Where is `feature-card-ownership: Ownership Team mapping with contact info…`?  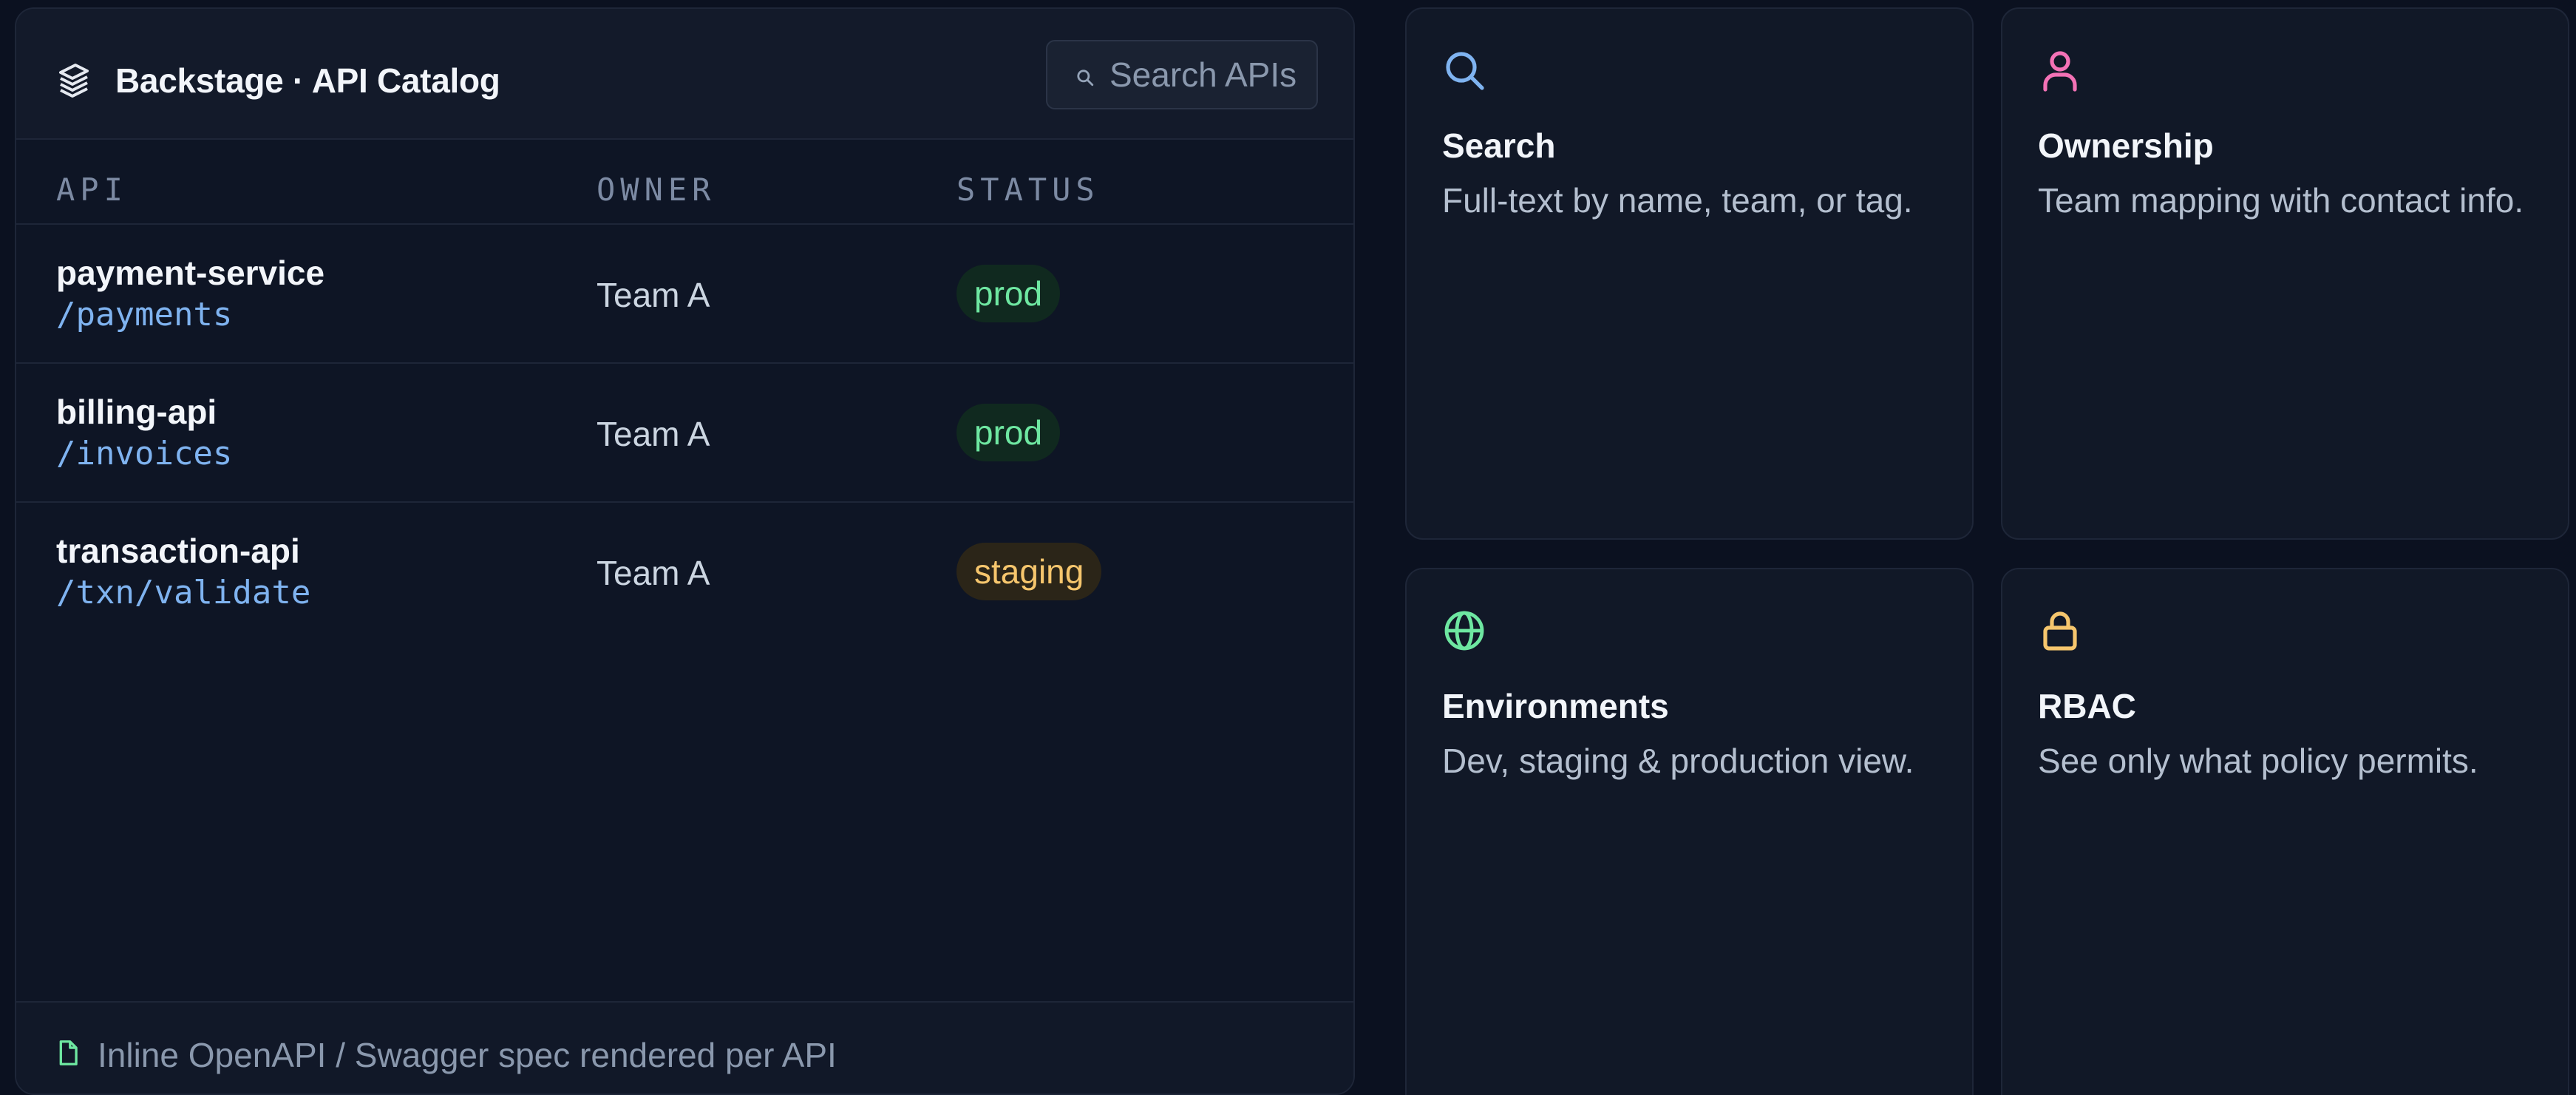 feature-card-ownership: Ownership Team mapping with contact info… is located at coordinates (2285, 273).